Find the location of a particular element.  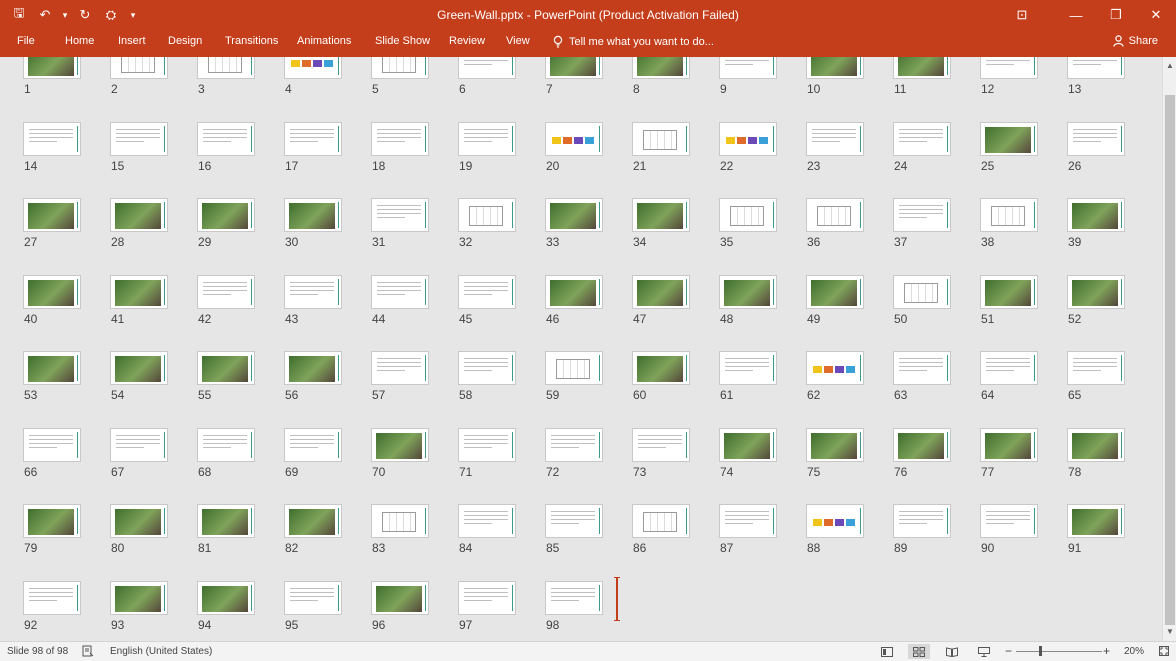

tab-animations: Animations is located at coordinates (324, 41).